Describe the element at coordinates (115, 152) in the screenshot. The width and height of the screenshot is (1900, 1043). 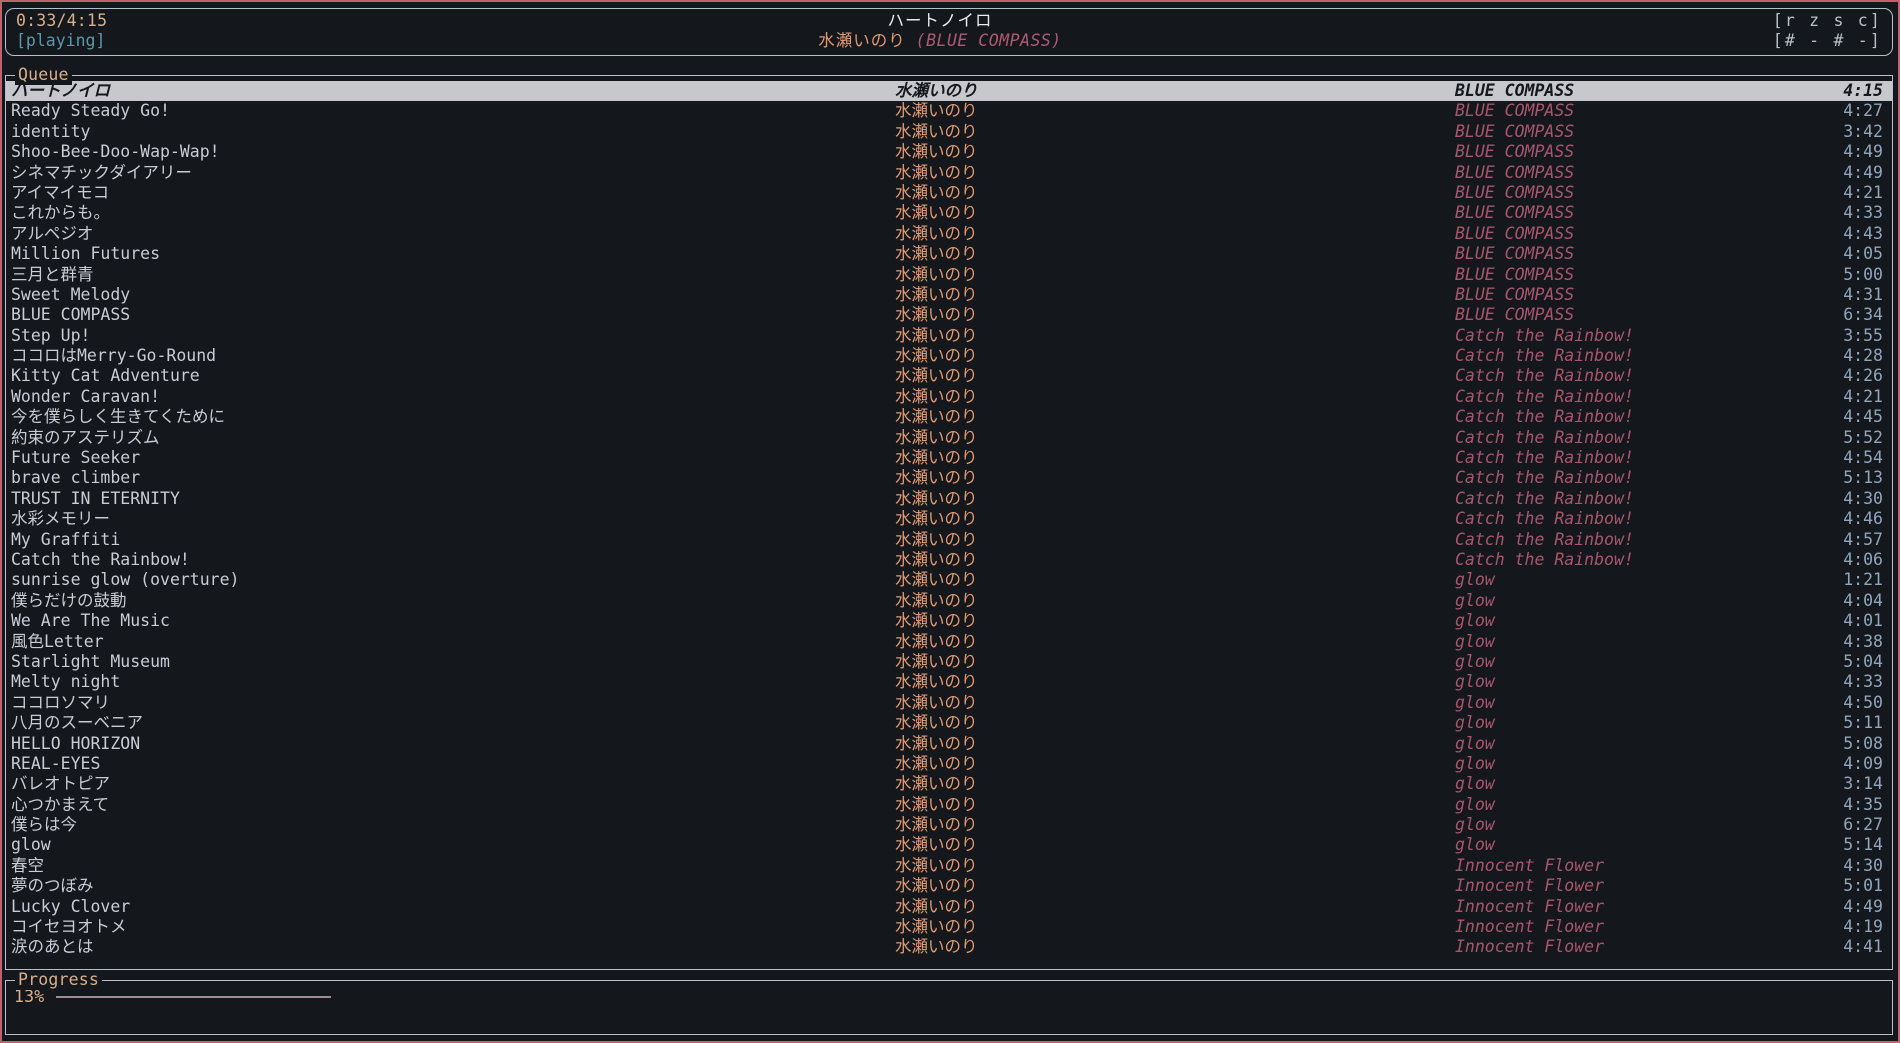
I see `queue-row-title: Shoo-Bee-Doo-Wap-Wap!` at that location.